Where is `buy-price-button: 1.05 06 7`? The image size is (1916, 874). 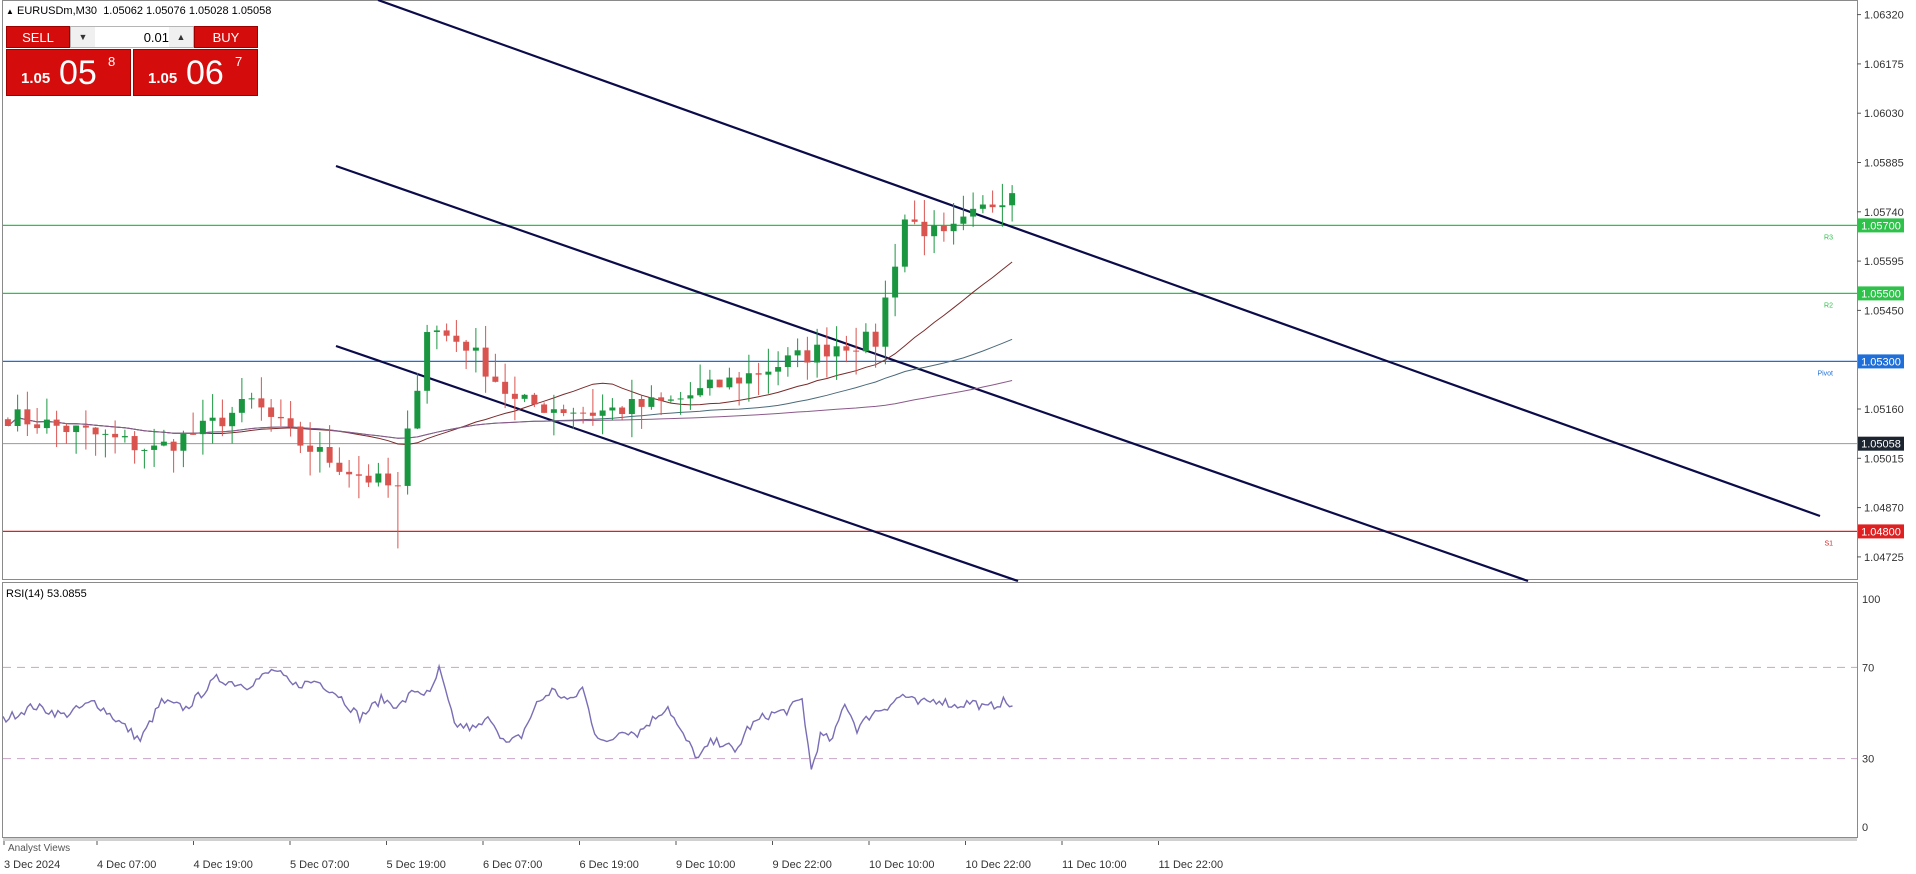
buy-price-button: 1.05 06 7 is located at coordinates (195, 72).